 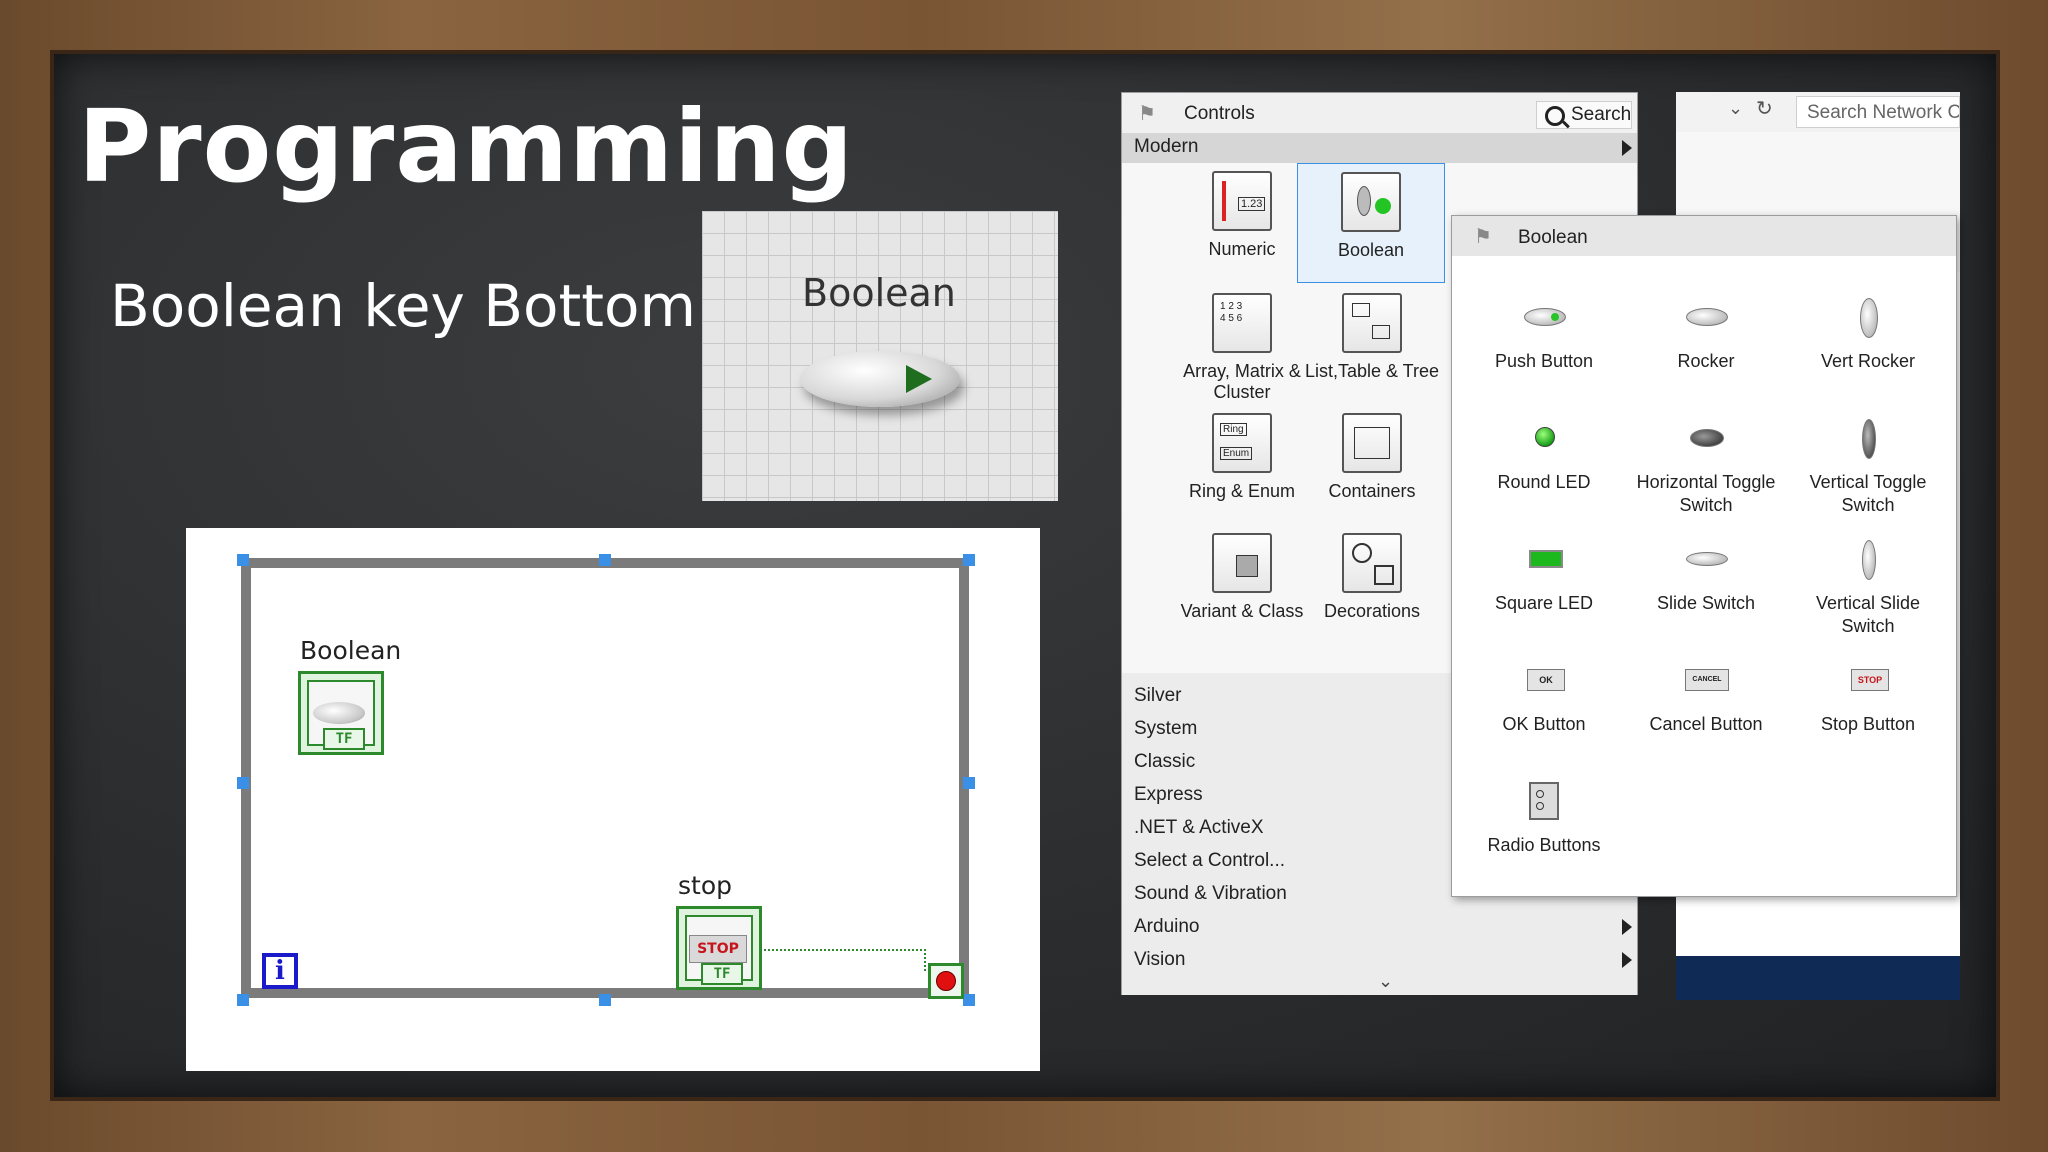 I want to click on palette-item-push-button: Push Button, so click(x=1544, y=335).